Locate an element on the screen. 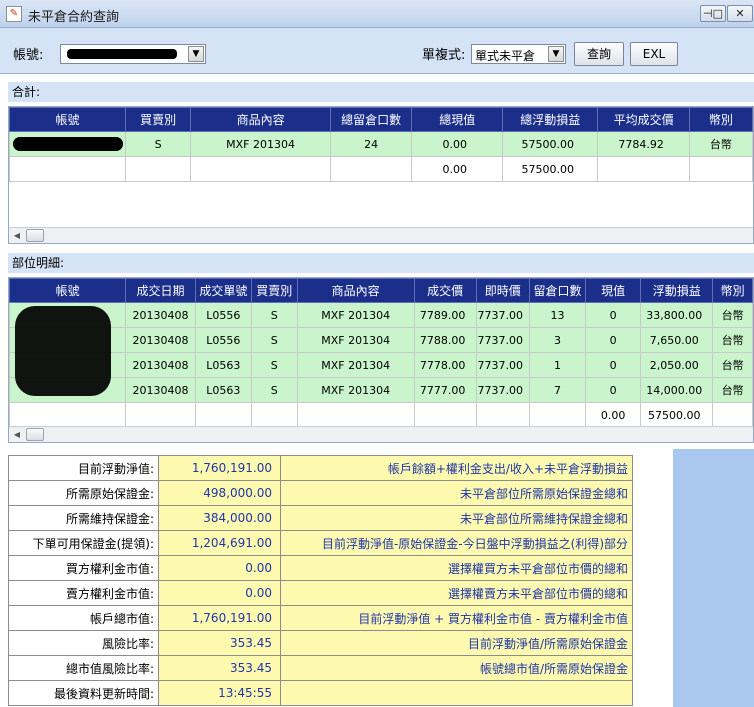 The image size is (754, 707). summary-value: 498,000.00 is located at coordinates (219, 493).